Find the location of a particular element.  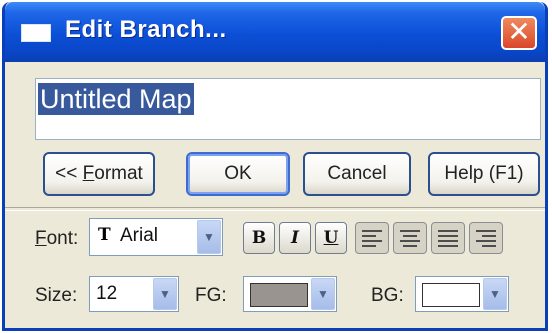

align-center-button is located at coordinates (410, 238).